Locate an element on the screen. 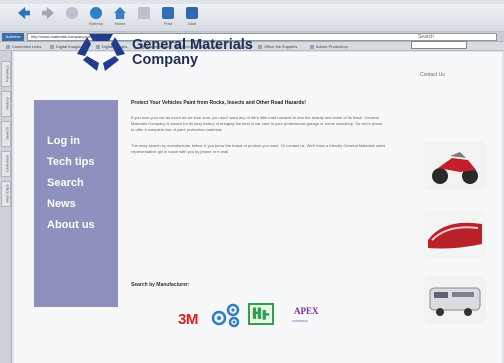 The image size is (504, 363). site-nav: Log in Tech tips Search News About us is located at coordinates (76, 203).